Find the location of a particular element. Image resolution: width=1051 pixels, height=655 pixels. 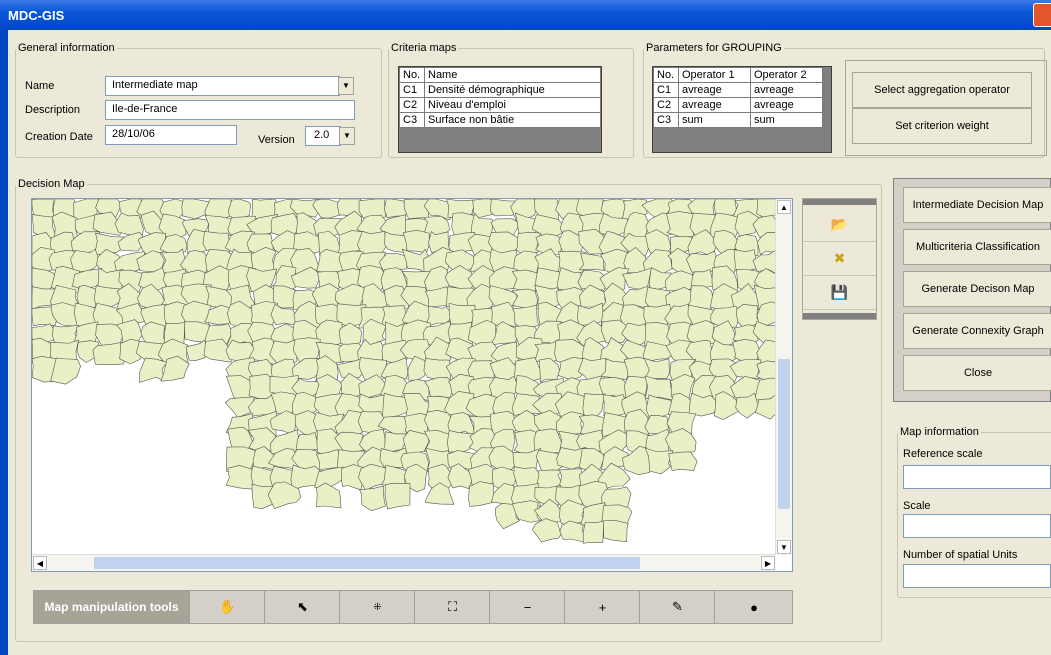

map-manipulation-toolbar: Map manipulation tools ✋ ⬉ ⁜ ⛶ − + ✎ ● is located at coordinates (413, 607).